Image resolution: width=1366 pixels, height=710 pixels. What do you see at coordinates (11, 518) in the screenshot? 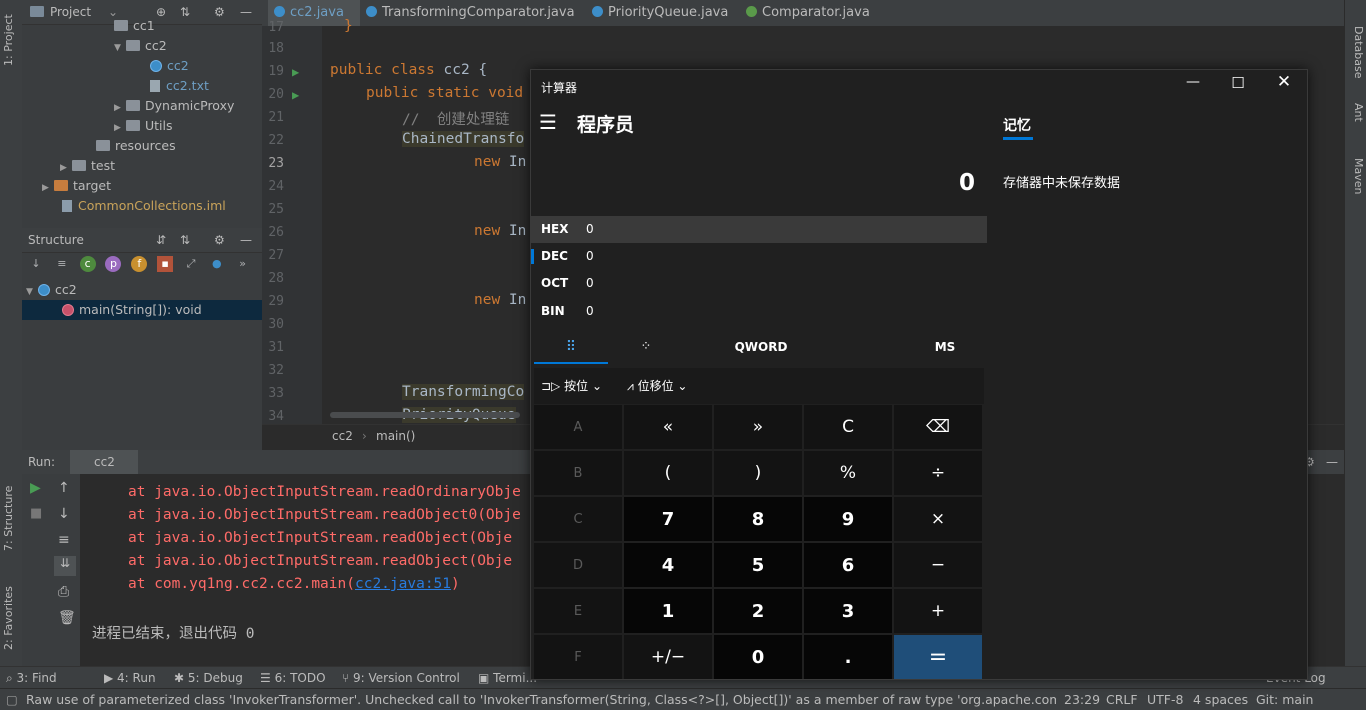
I see `structure-tool-tab: 7: Structure` at bounding box center [11, 518].